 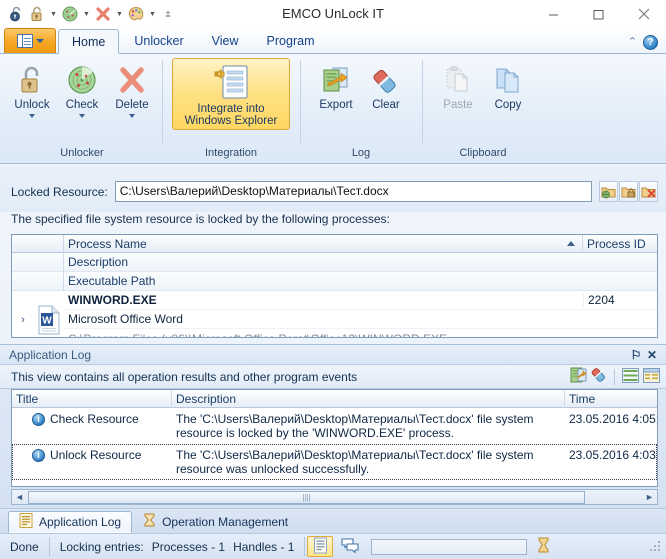 I want to click on table-row-line-main: WINWORD.EXE 2204, so click(x=360, y=300).